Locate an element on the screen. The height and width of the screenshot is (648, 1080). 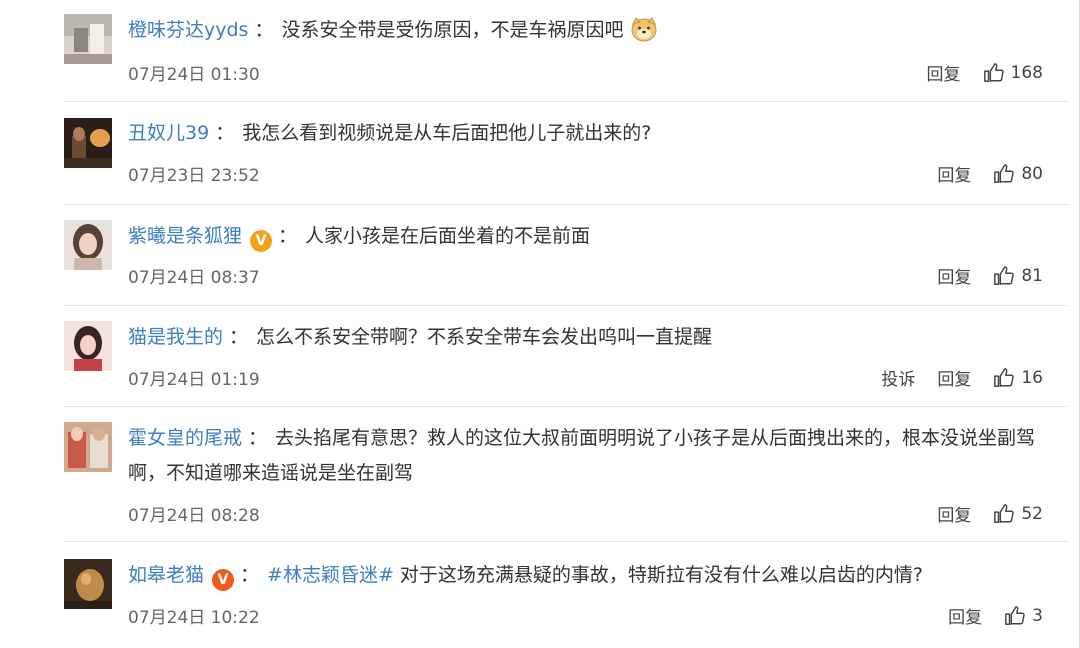
comment-actions: 回复 168 is located at coordinates (985, 73).